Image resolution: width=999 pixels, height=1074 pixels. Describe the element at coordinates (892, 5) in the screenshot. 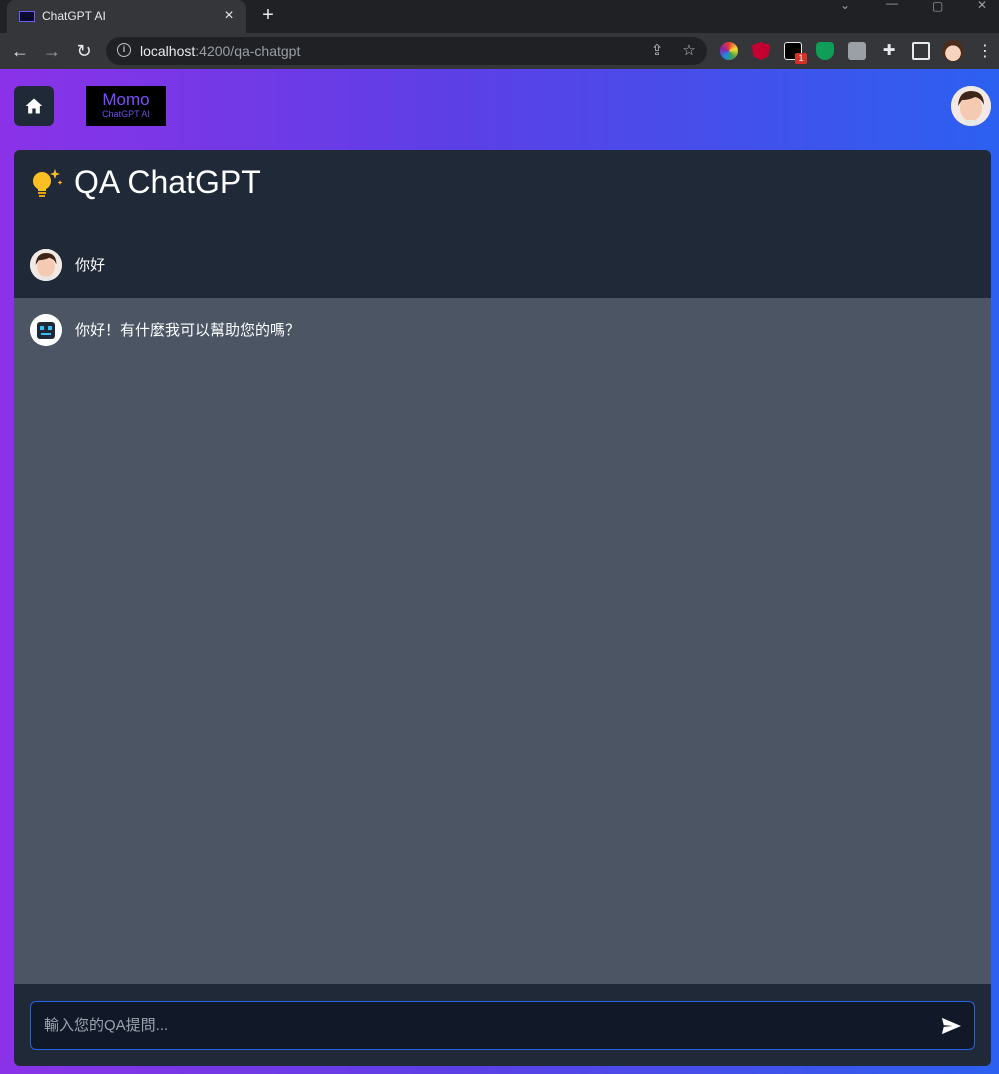

I see `minimize-icon: —` at that location.